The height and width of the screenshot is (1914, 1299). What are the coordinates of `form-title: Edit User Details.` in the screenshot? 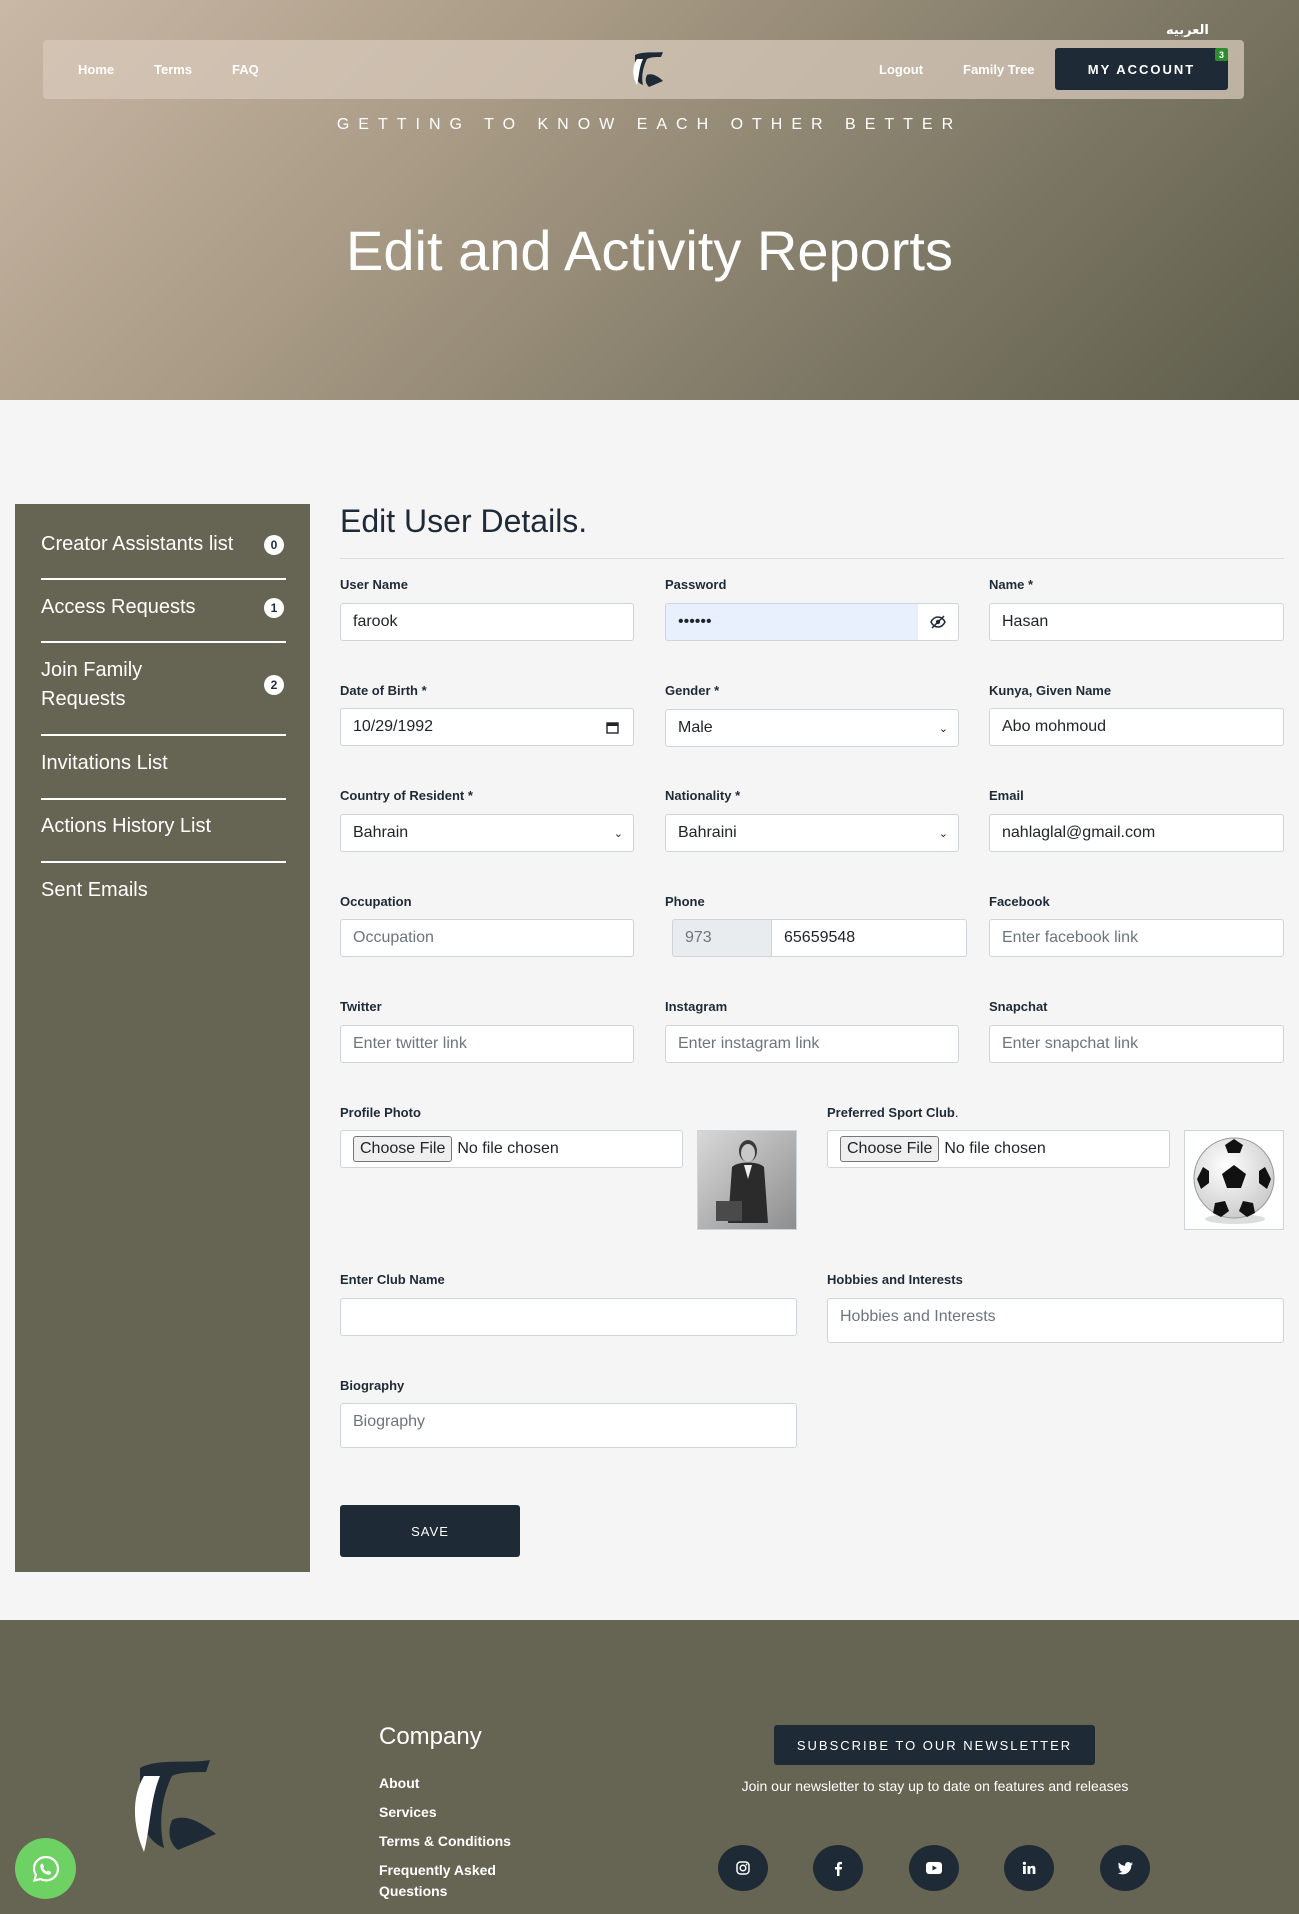 It's located at (464, 521).